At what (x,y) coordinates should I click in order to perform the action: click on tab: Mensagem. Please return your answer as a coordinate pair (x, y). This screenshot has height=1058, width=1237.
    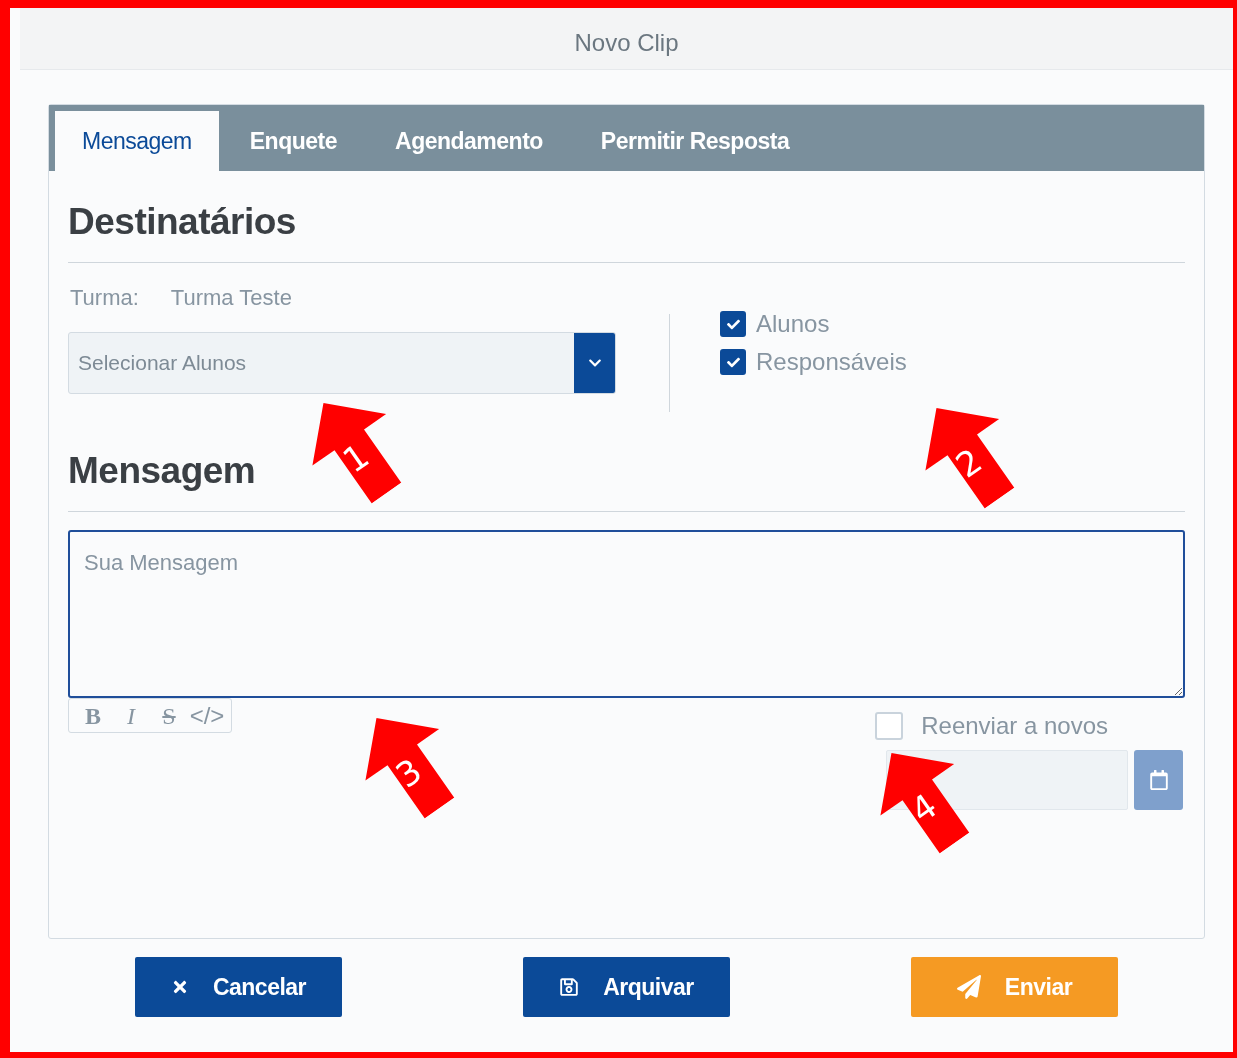
    Looking at the image, I should click on (137, 141).